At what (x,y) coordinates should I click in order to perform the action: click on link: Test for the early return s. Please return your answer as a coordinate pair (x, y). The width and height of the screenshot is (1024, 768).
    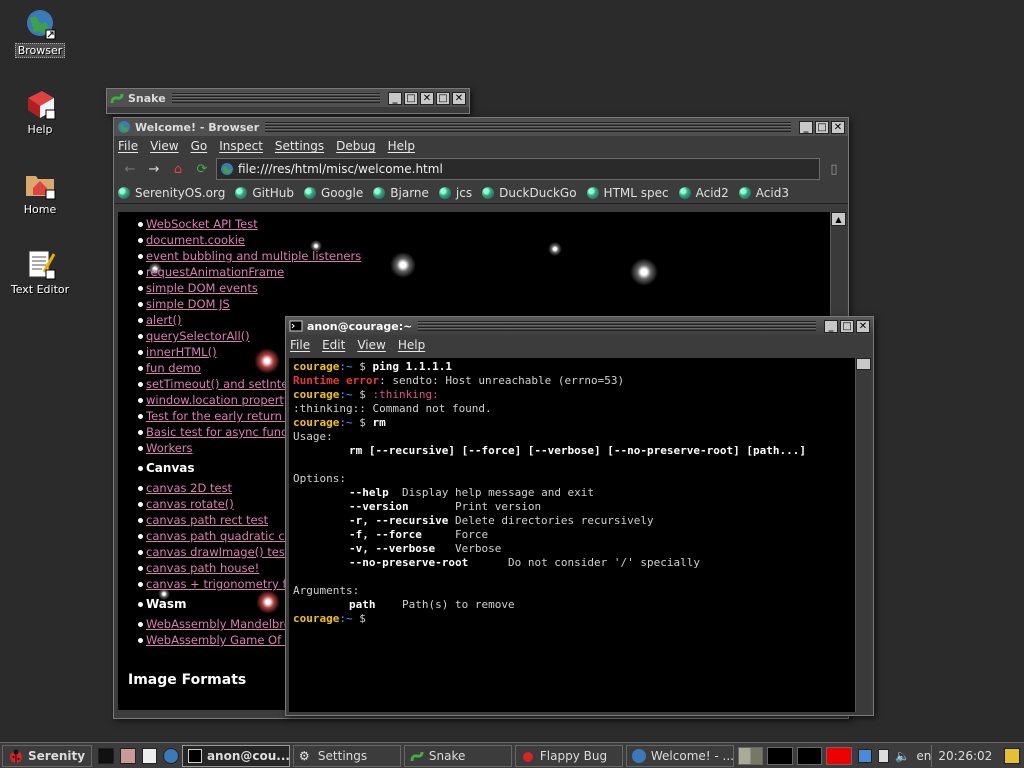
    Looking at the image, I should click on (219, 416).